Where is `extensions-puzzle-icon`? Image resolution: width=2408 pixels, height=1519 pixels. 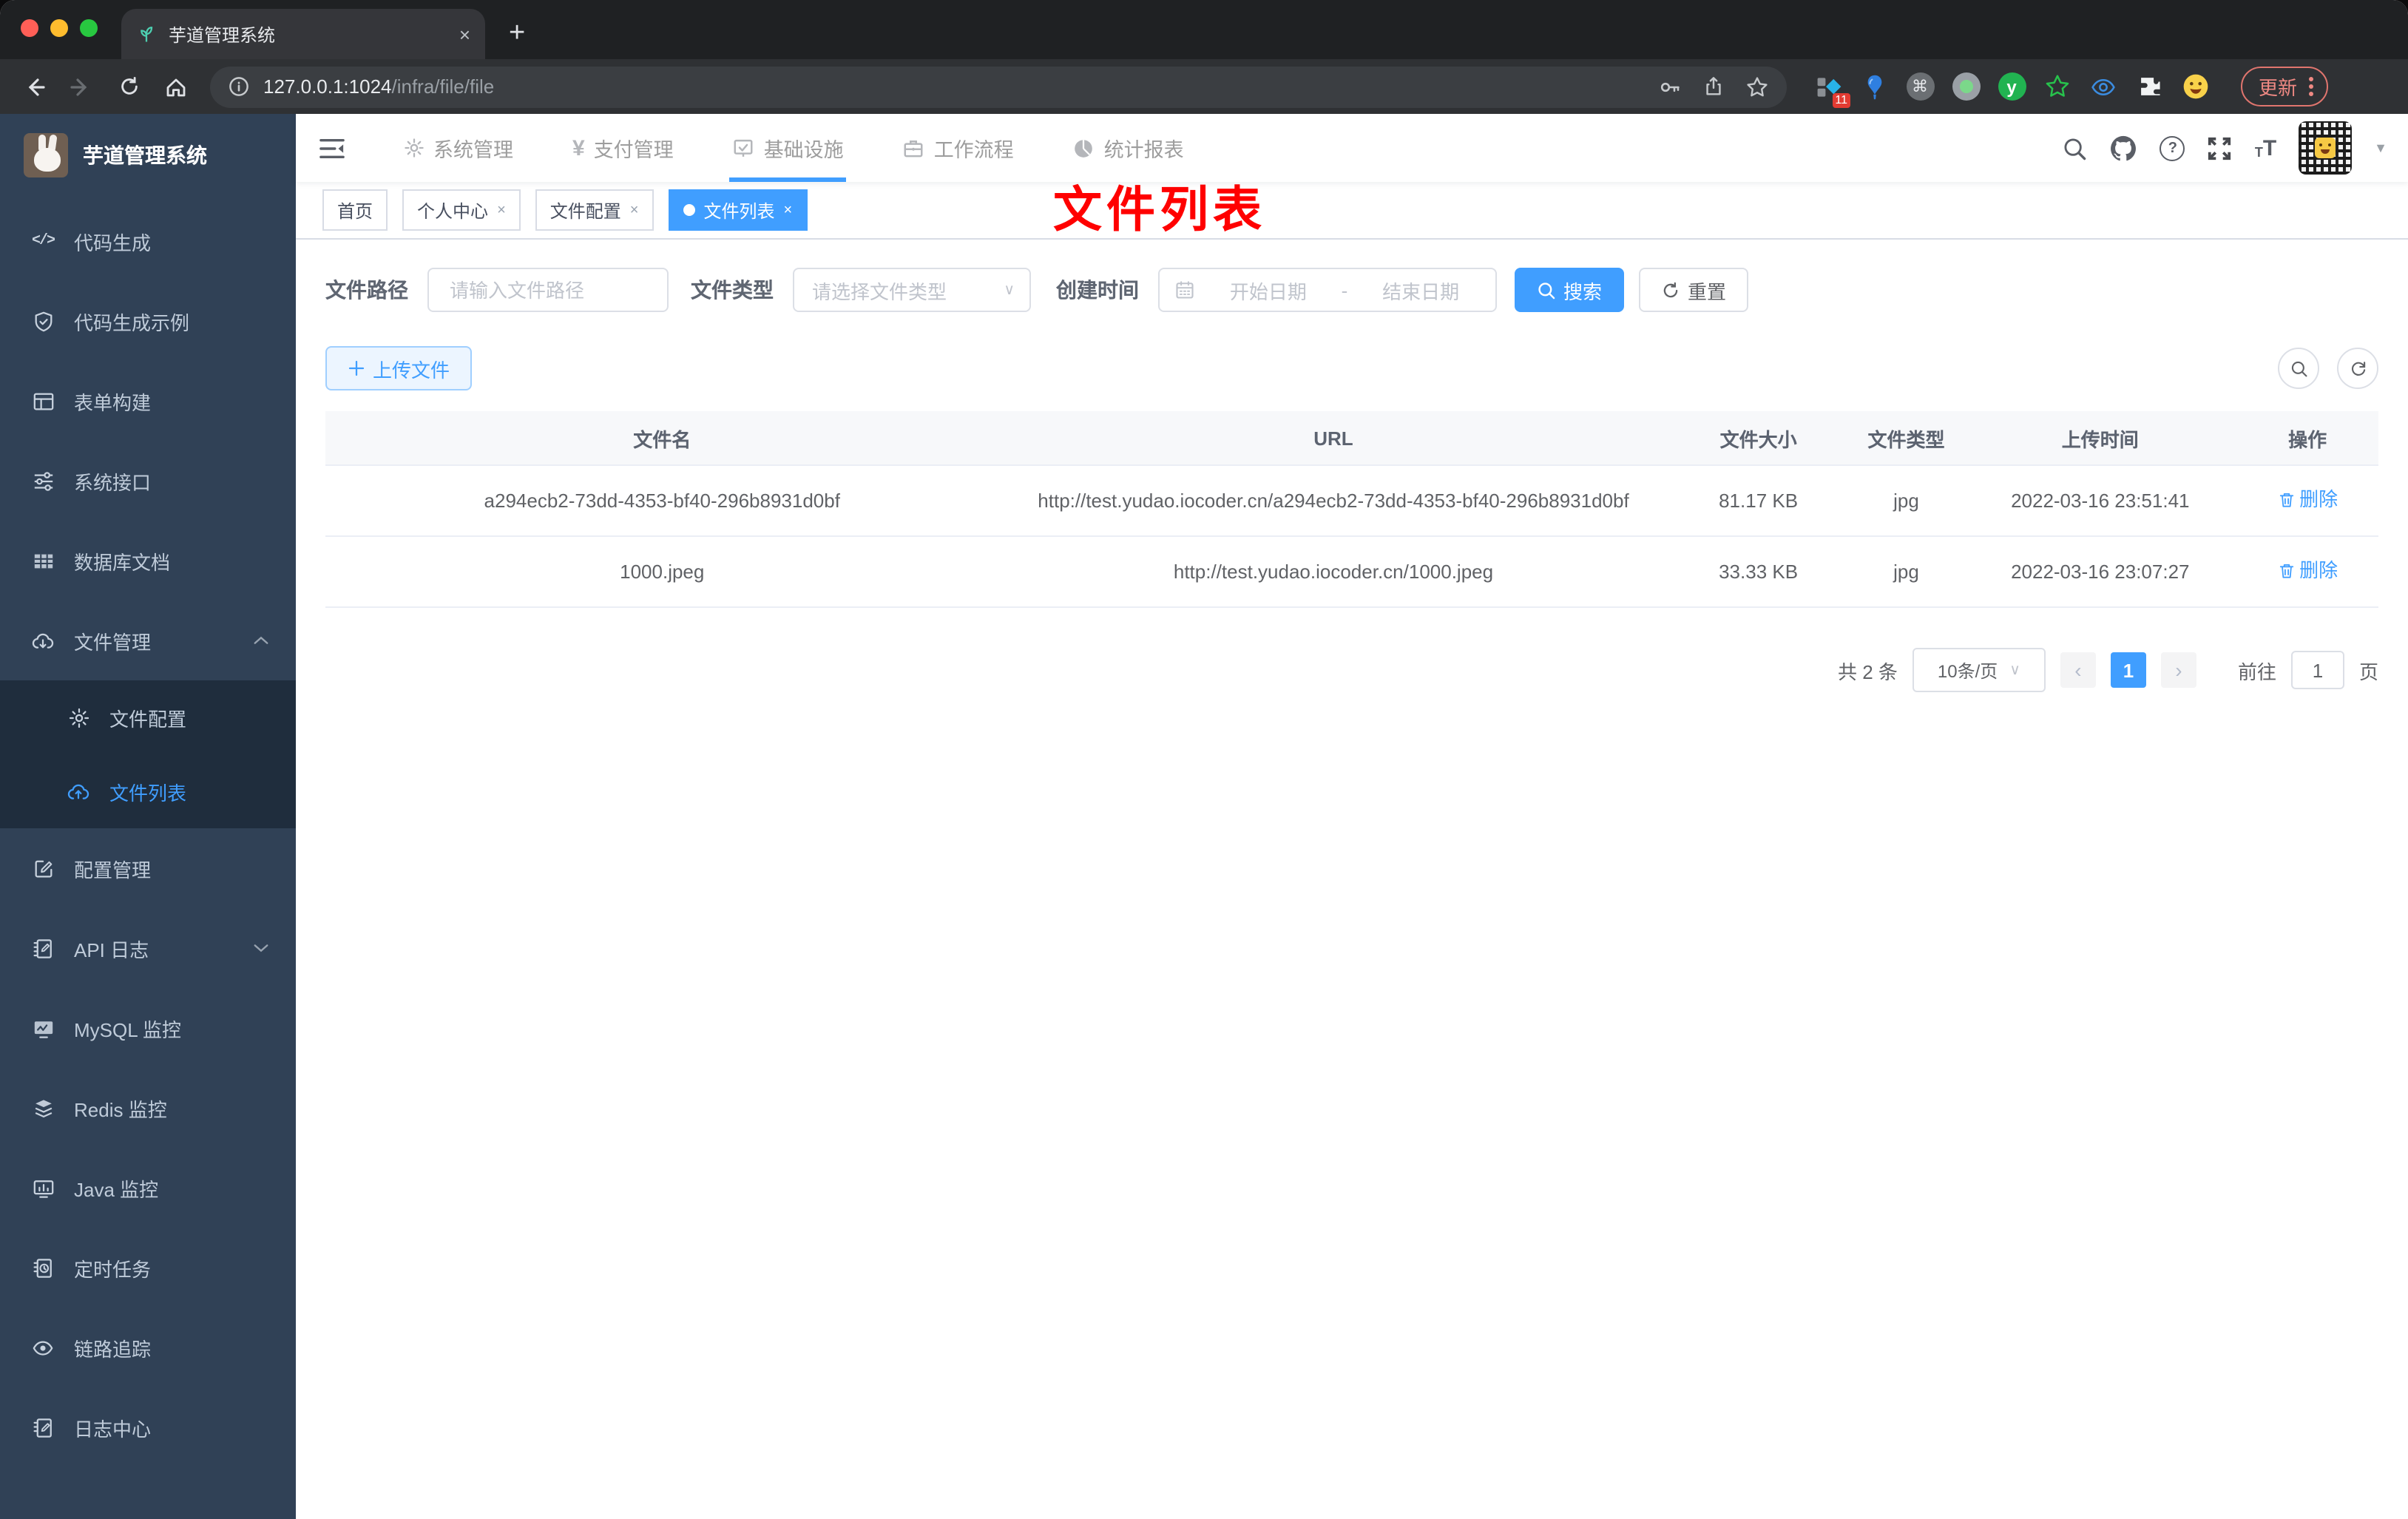 extensions-puzzle-icon is located at coordinates (2149, 86).